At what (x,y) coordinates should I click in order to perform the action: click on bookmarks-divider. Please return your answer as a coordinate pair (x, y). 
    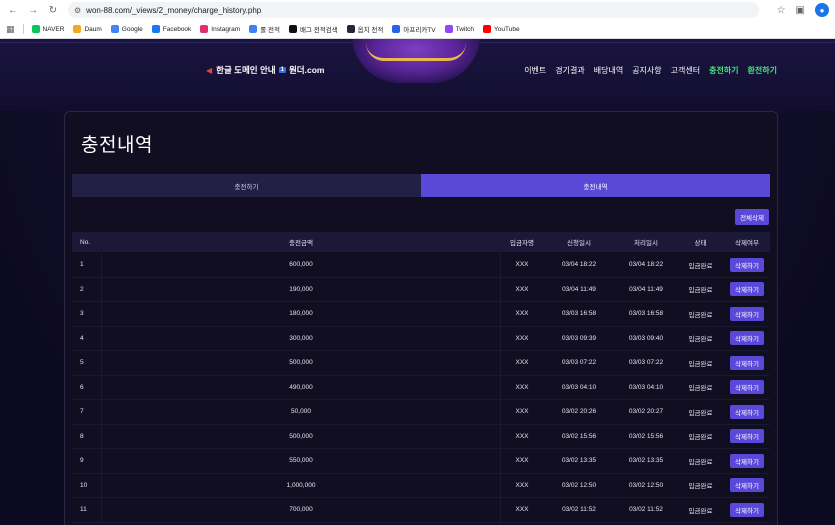
    Looking at the image, I should click on (23, 29).